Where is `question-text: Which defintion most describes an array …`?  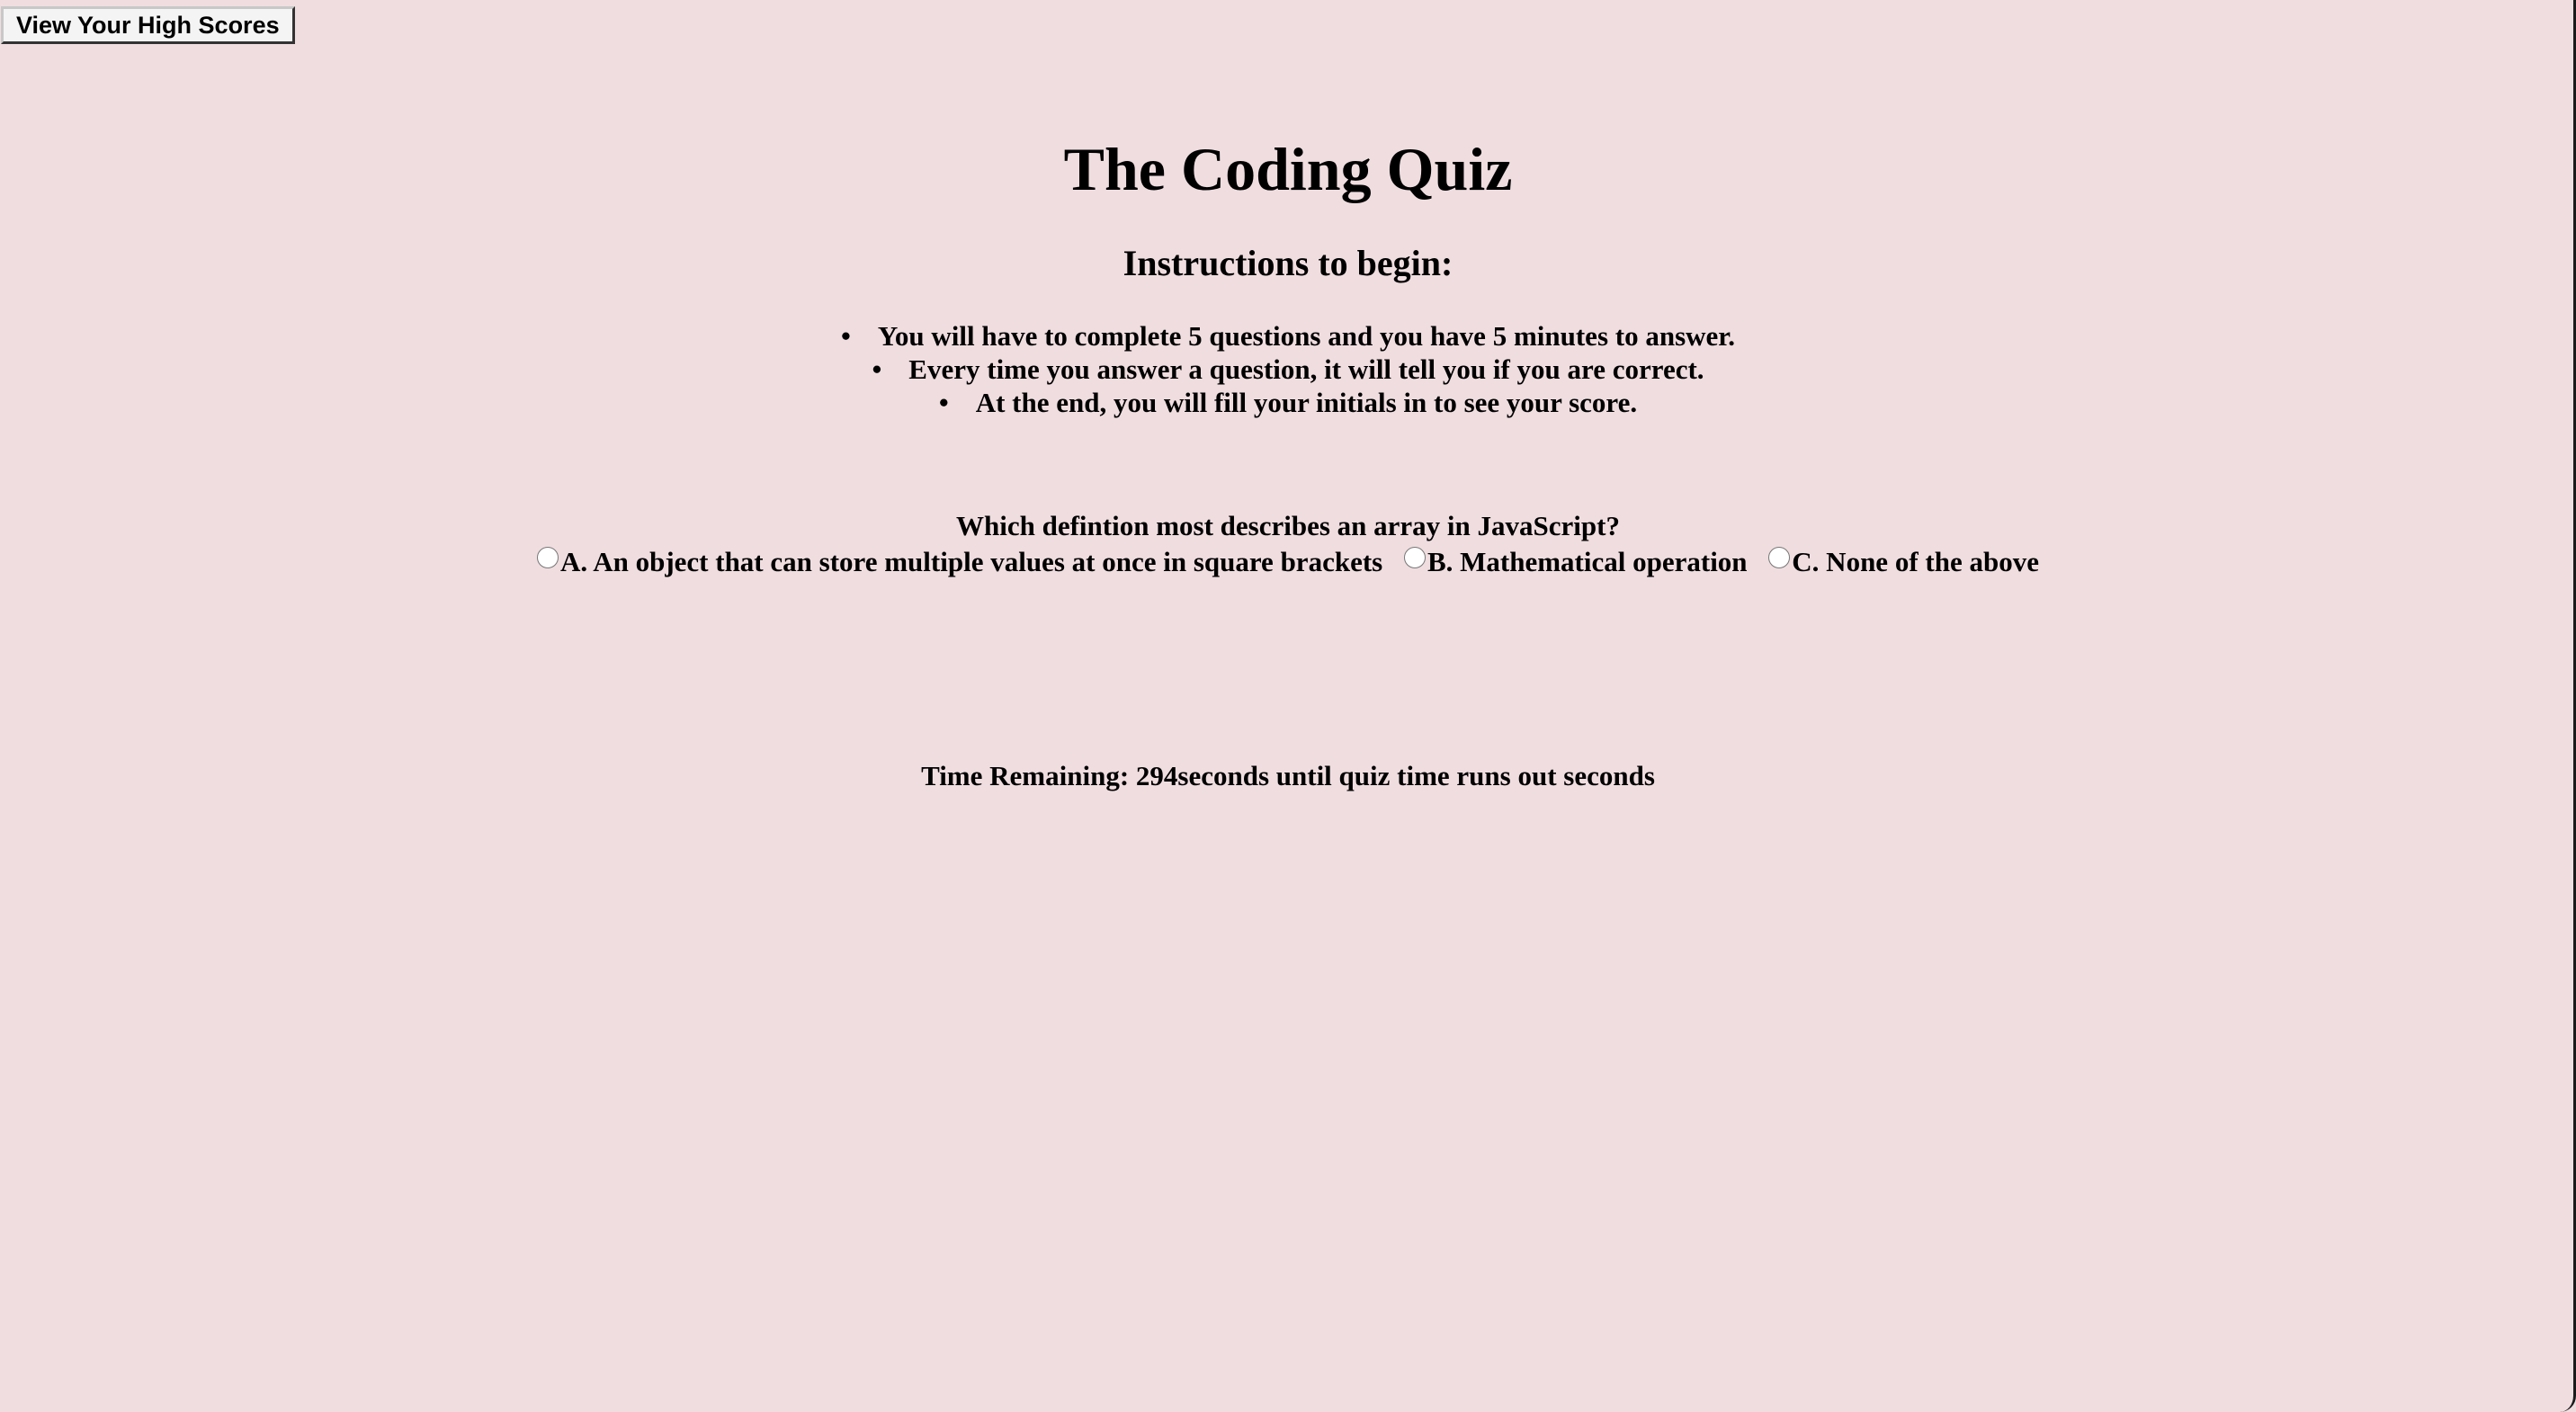 question-text: Which defintion most describes an array … is located at coordinates (1288, 525).